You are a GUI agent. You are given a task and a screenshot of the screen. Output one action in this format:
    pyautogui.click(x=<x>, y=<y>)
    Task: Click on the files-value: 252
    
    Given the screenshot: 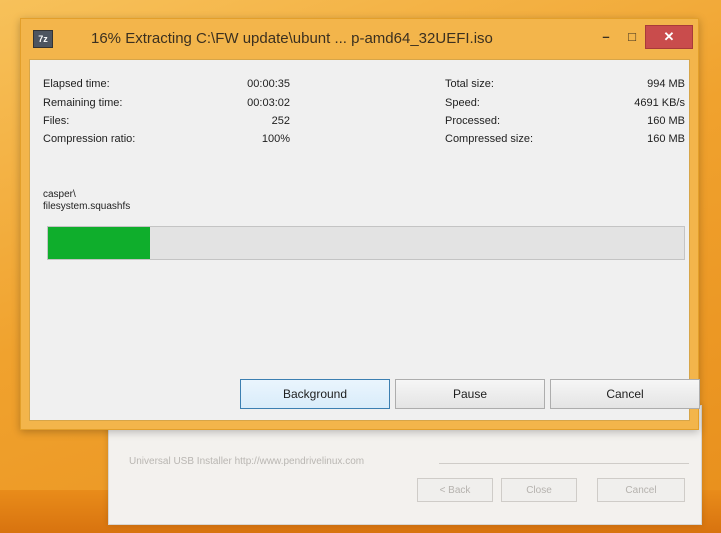 What is the action you would take?
    pyautogui.click(x=280, y=121)
    